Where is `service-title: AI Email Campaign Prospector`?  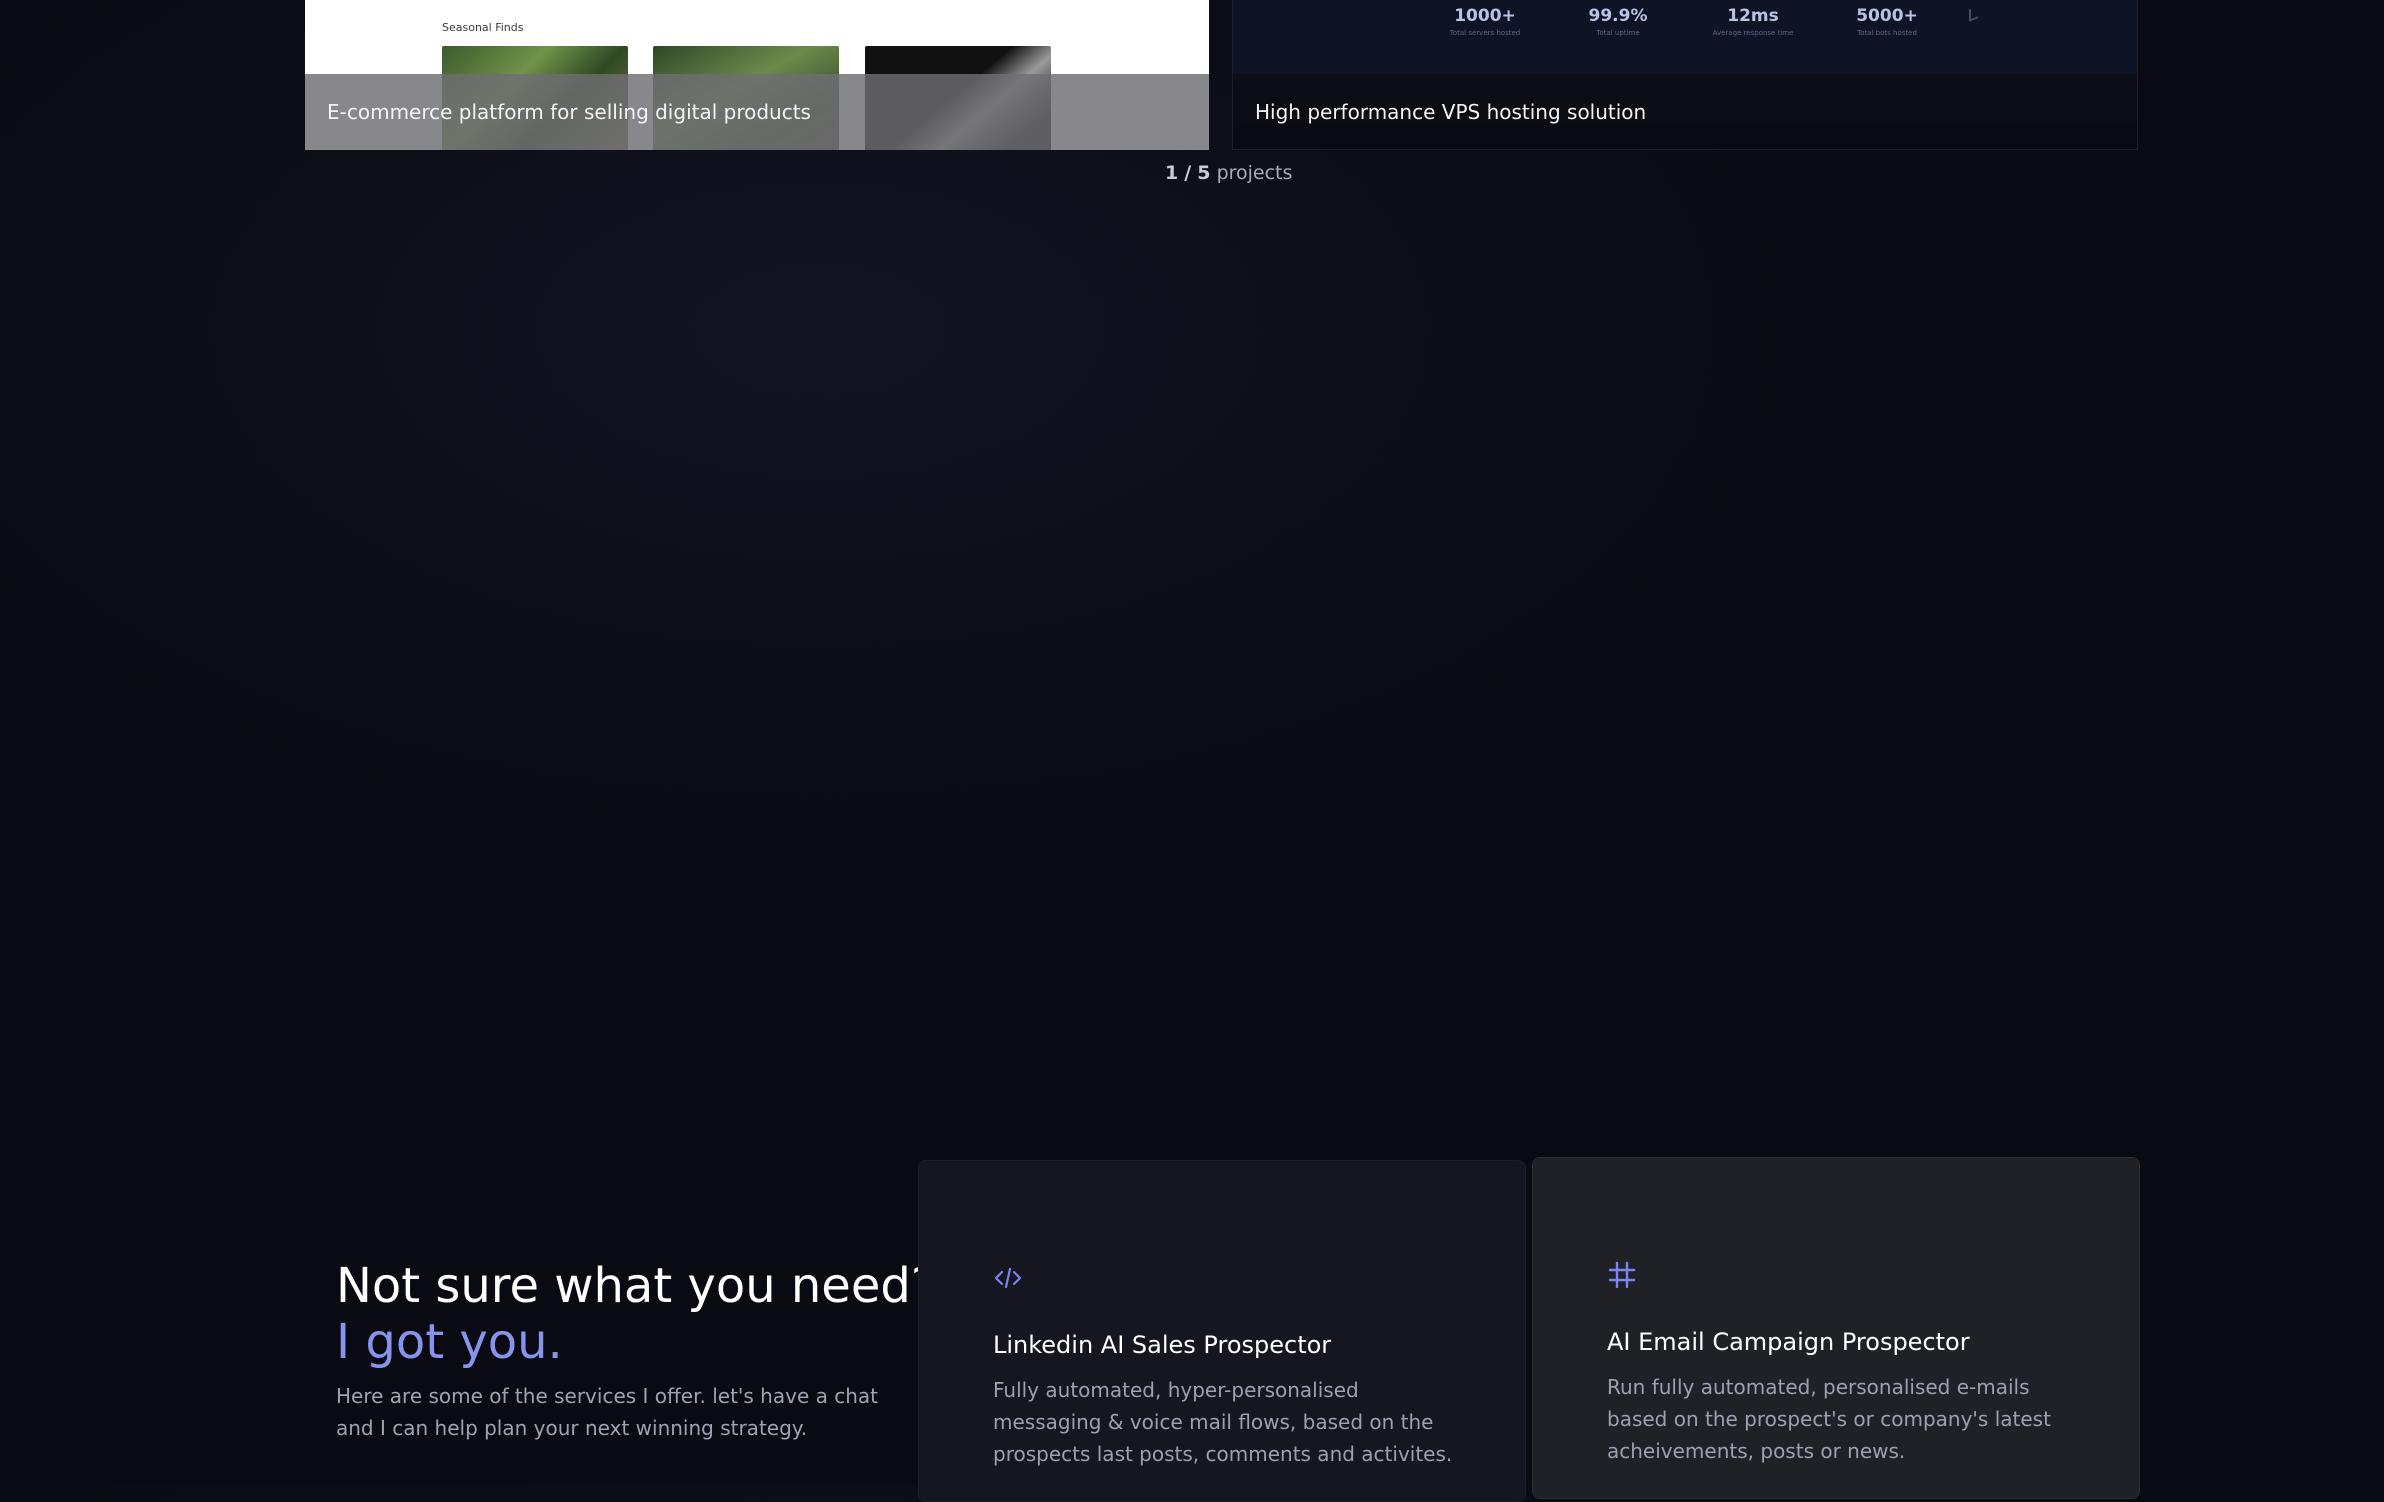
service-title: AI Email Campaign Prospector is located at coordinates (1788, 1342).